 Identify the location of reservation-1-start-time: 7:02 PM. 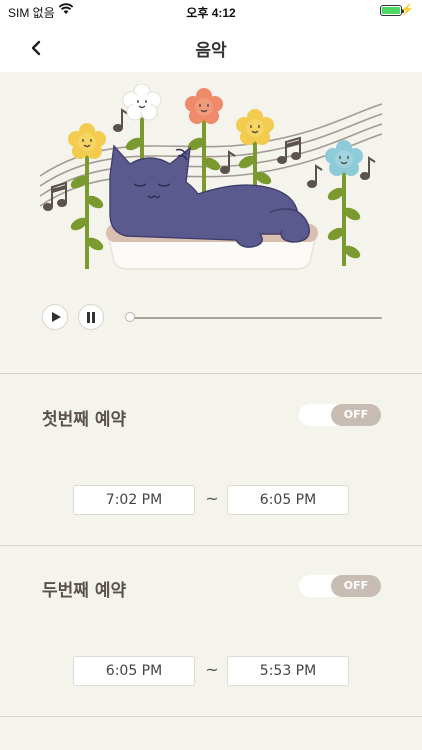
(134, 500).